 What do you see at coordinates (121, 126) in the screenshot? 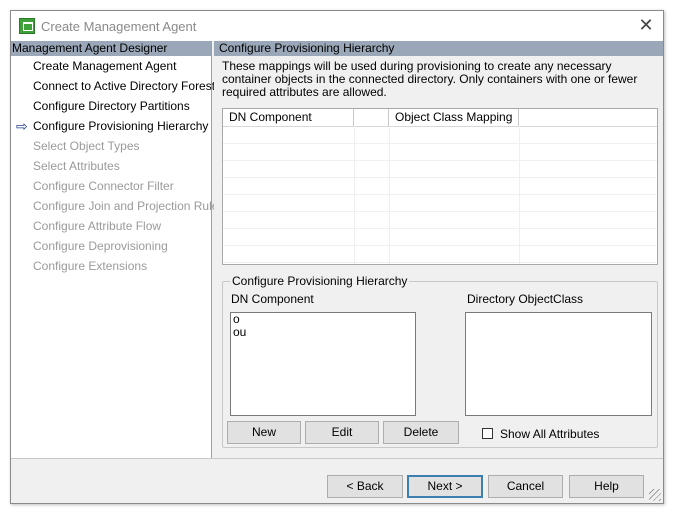
I see `sidebar-item-label: Configure Provisioning Hierarchy` at bounding box center [121, 126].